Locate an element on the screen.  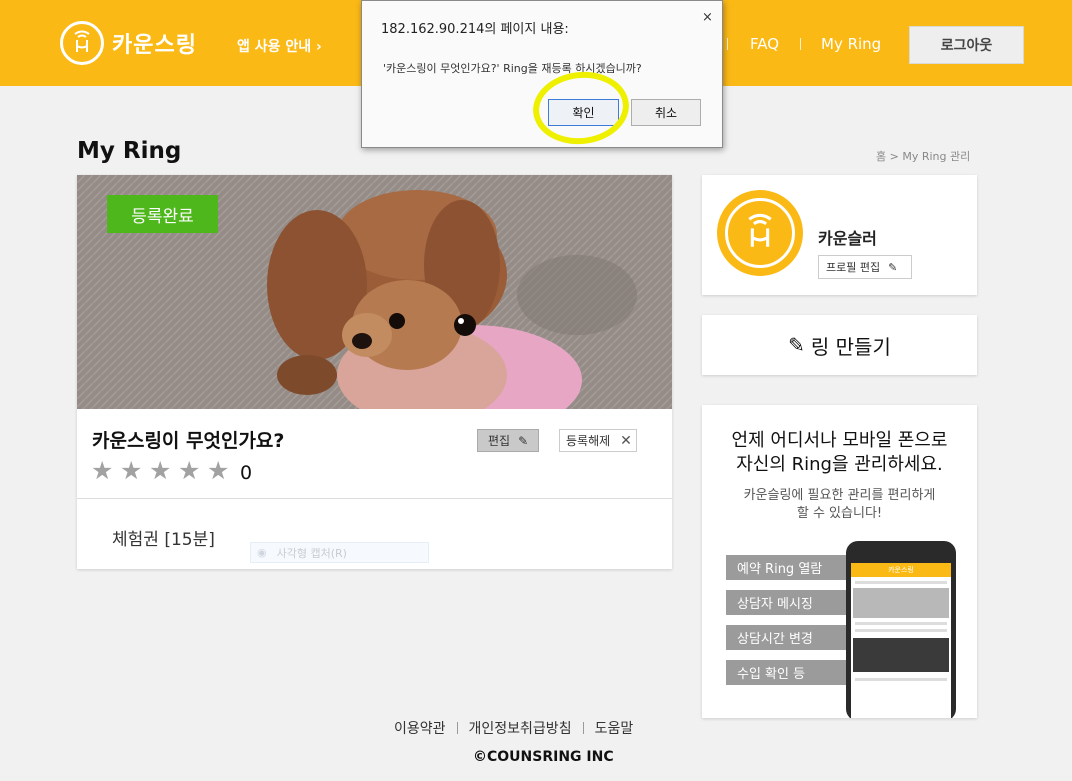
footer-link-terms: 이용약관 is located at coordinates (420, 728).